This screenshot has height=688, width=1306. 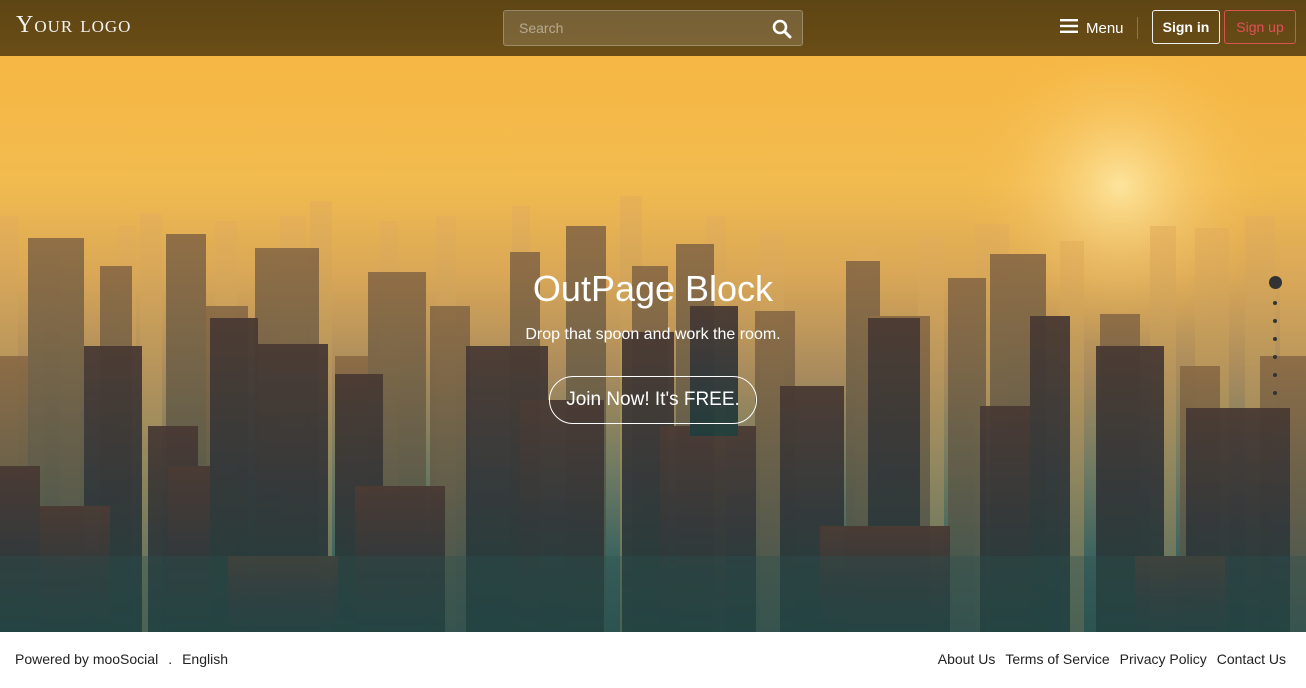 I want to click on footer-link-terms-of-service: Terms of Service, so click(x=1057, y=659).